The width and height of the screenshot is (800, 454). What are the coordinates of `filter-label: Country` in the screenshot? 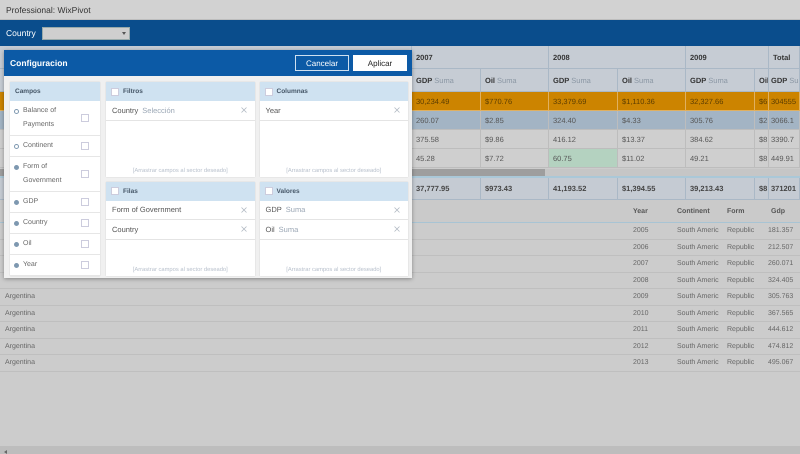 It's located at (21, 33).